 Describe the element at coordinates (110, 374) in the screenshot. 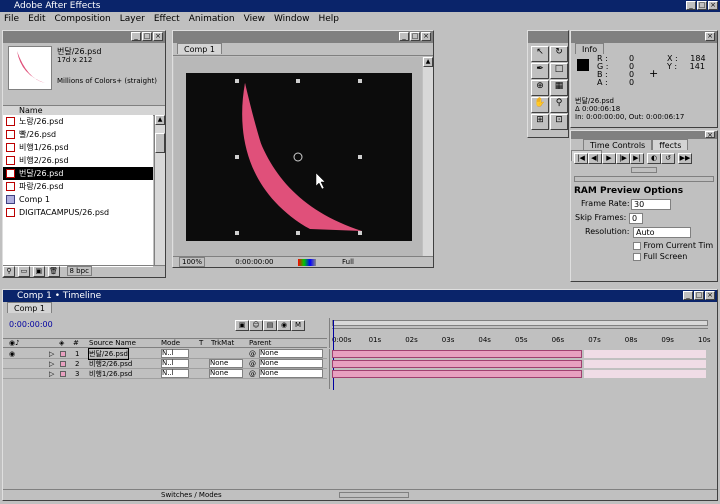

I see `layer-name: 비행1/26.psd` at that location.